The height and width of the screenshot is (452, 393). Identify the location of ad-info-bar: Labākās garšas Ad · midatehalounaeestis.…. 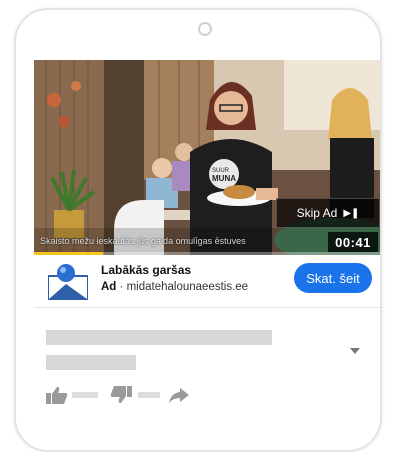
(207, 281).